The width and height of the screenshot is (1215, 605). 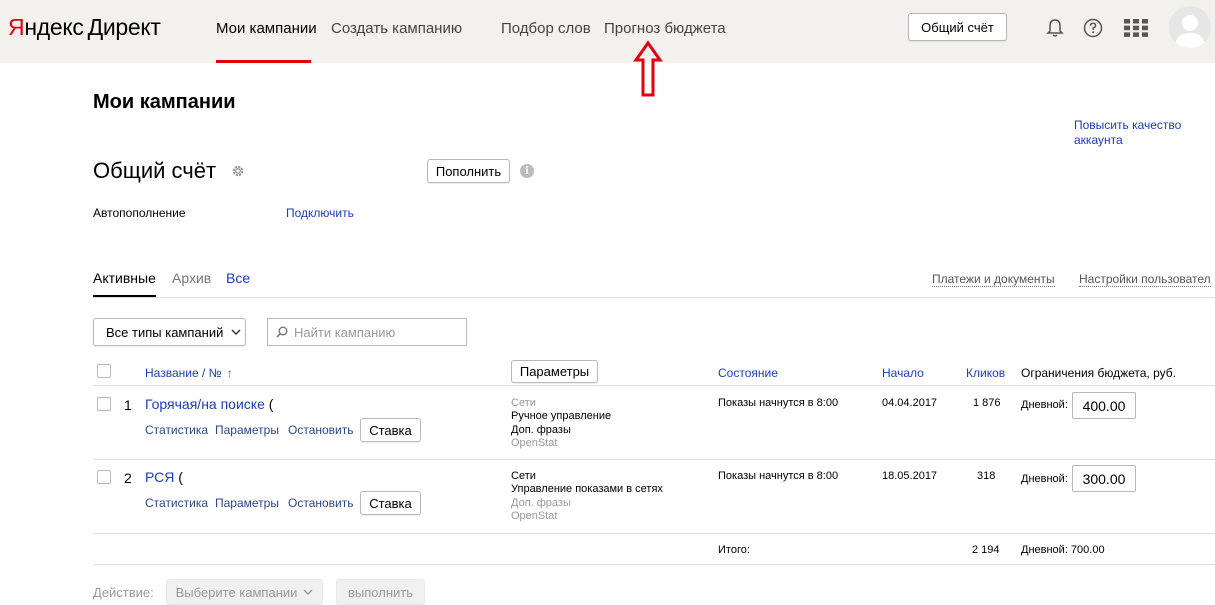 What do you see at coordinates (123, 592) in the screenshot?
I see `action-label: Действие:` at bounding box center [123, 592].